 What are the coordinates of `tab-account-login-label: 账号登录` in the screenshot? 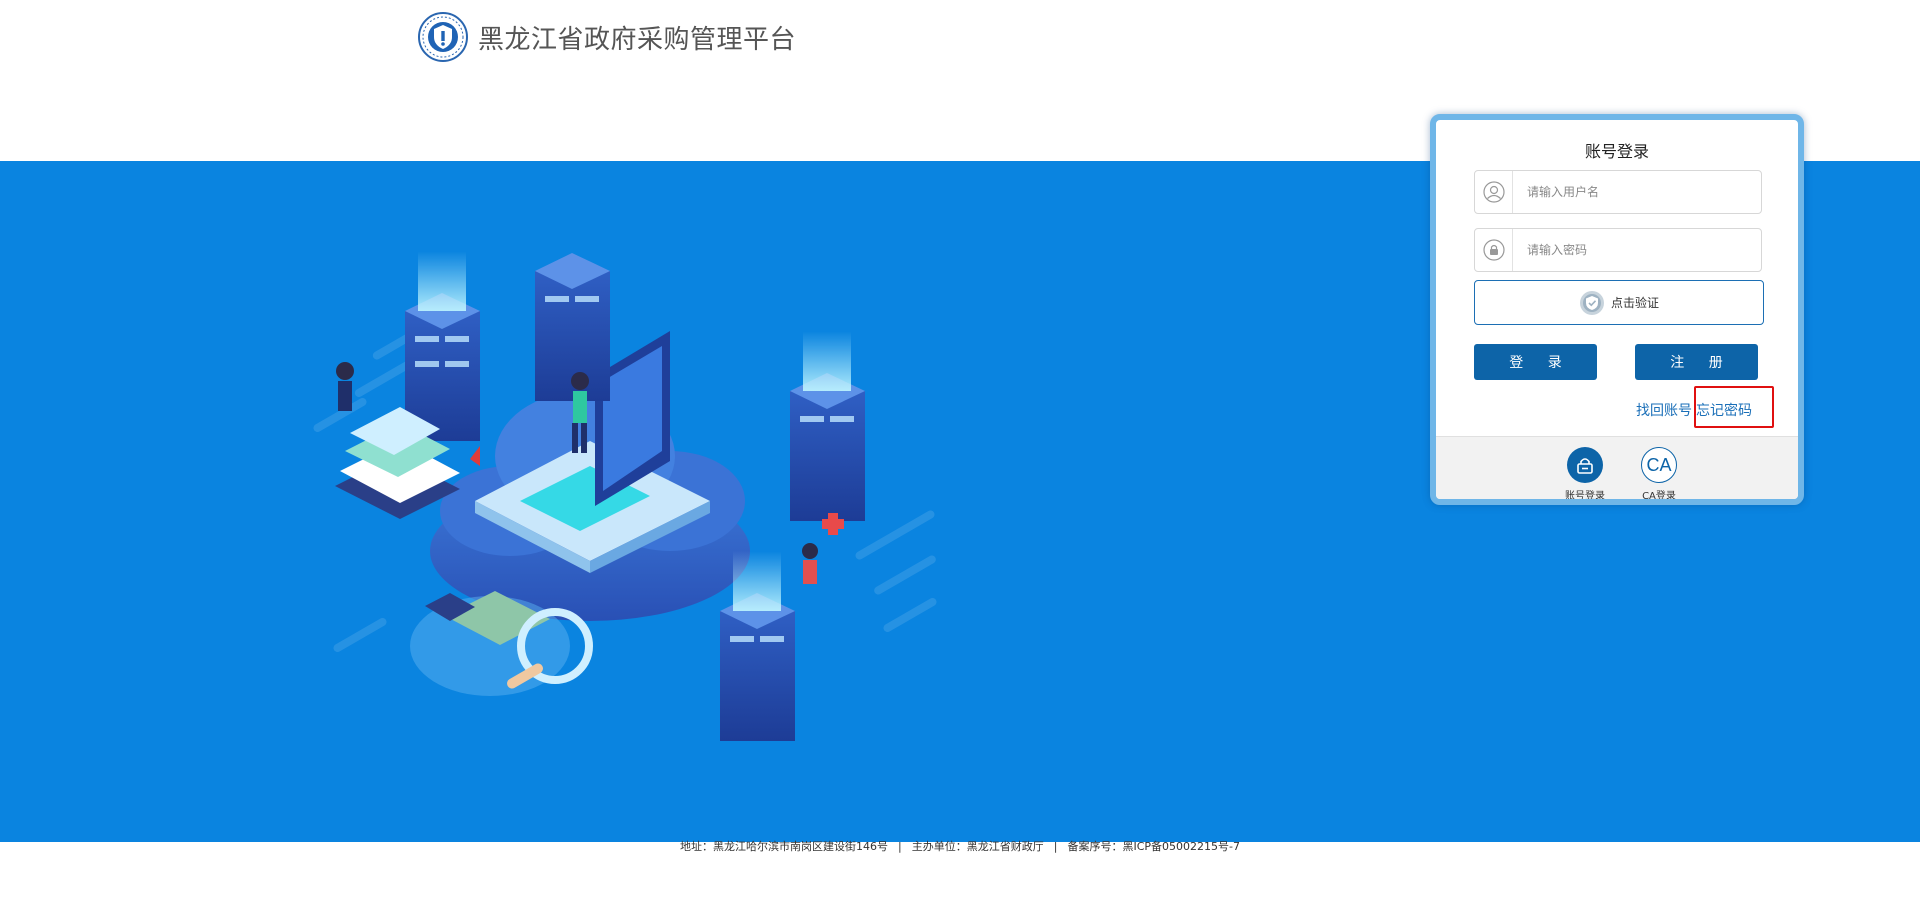 It's located at (1585, 496).